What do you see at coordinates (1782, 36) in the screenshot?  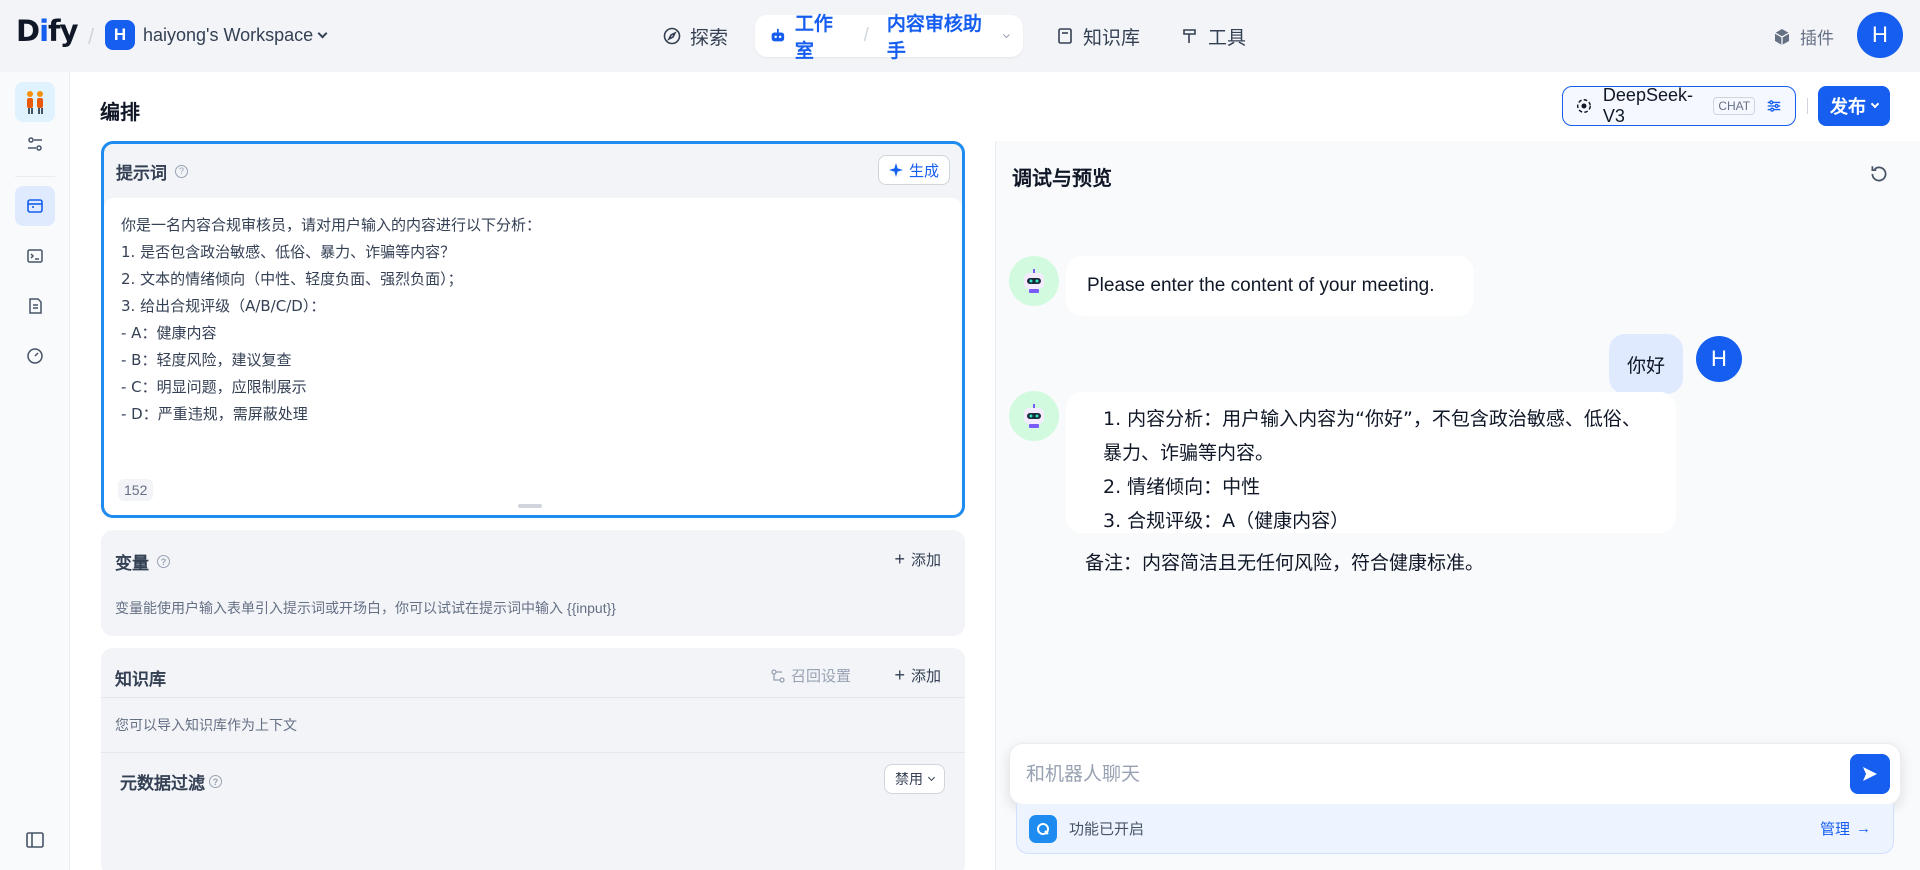 I see `cube-icon` at bounding box center [1782, 36].